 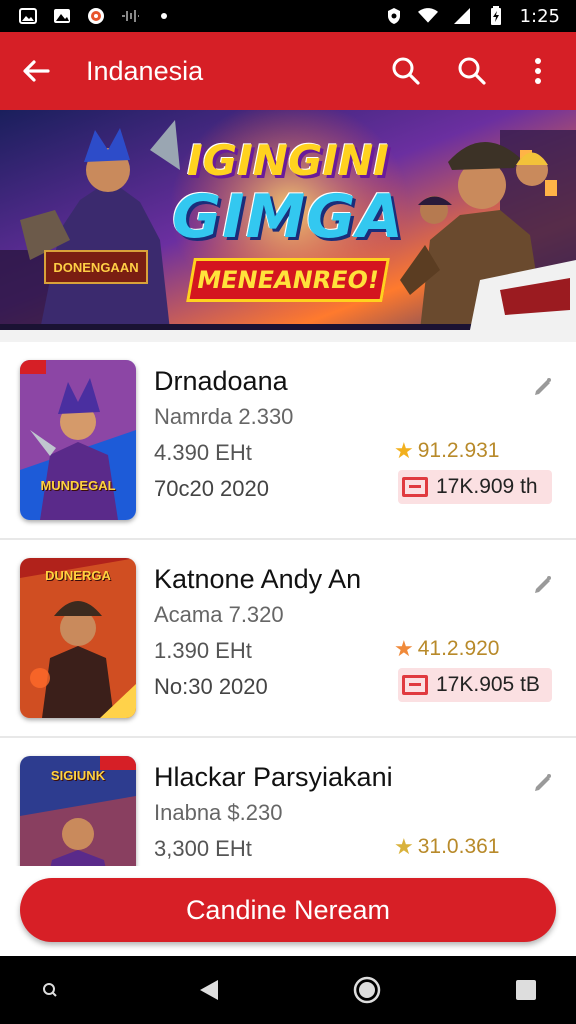 I want to click on thumbnail-caption: MUNDEGAL, so click(x=78, y=485).